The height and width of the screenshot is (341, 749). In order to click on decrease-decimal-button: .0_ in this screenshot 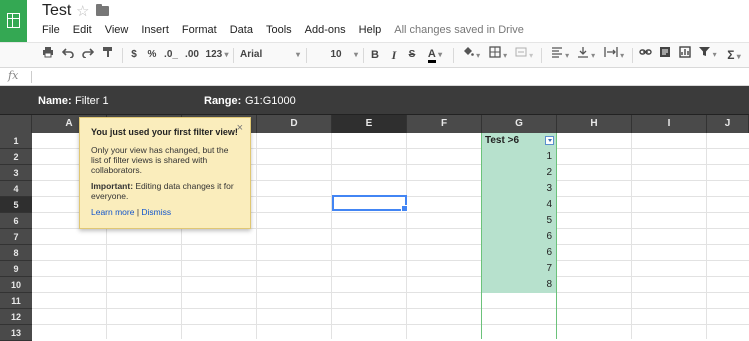, I will do `click(171, 55)`.